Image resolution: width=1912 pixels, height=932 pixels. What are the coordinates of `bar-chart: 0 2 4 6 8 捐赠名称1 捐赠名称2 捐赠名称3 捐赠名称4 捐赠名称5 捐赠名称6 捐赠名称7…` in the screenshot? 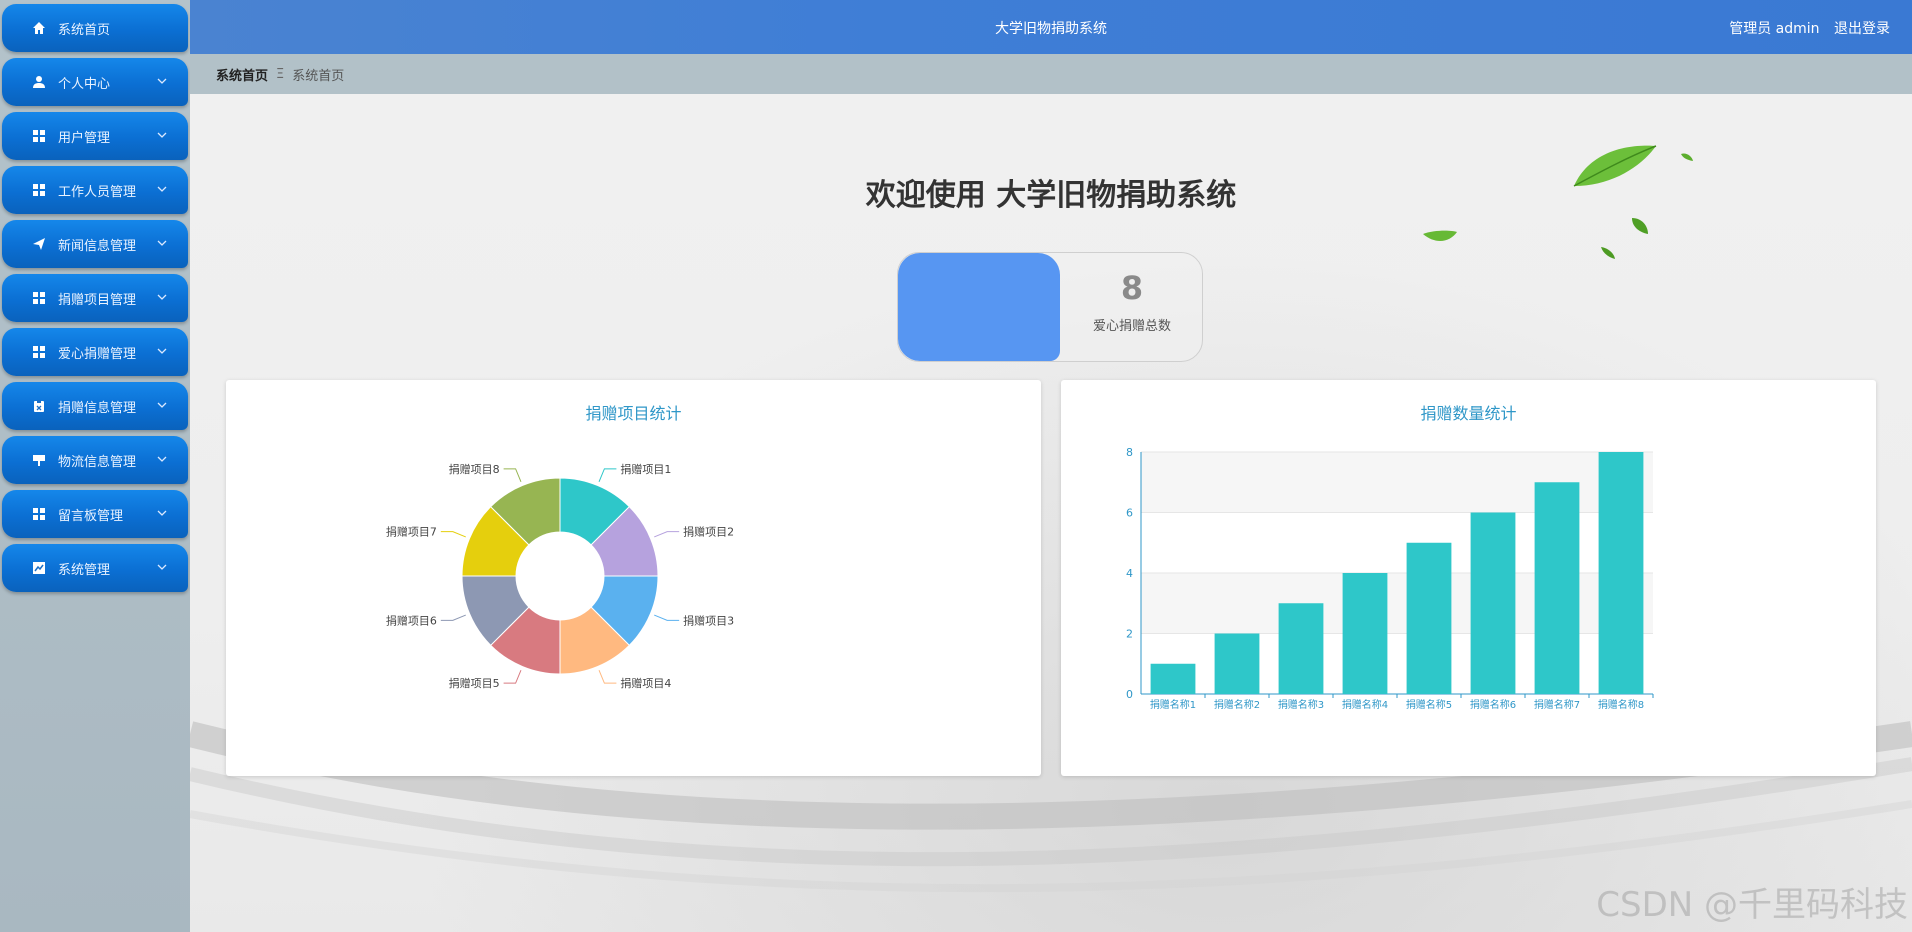 It's located at (1390, 578).